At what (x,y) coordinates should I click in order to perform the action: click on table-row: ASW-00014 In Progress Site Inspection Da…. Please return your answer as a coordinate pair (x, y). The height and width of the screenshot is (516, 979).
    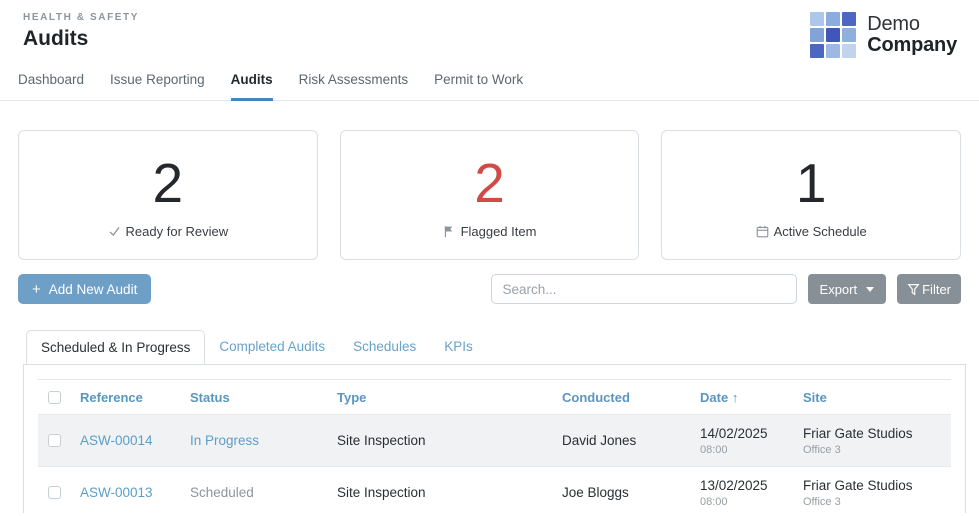
    Looking at the image, I should click on (494, 440).